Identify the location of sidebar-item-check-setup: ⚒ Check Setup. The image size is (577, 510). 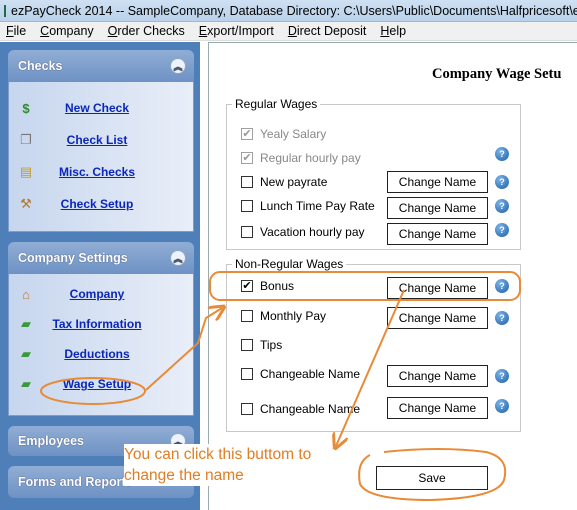
(97, 204).